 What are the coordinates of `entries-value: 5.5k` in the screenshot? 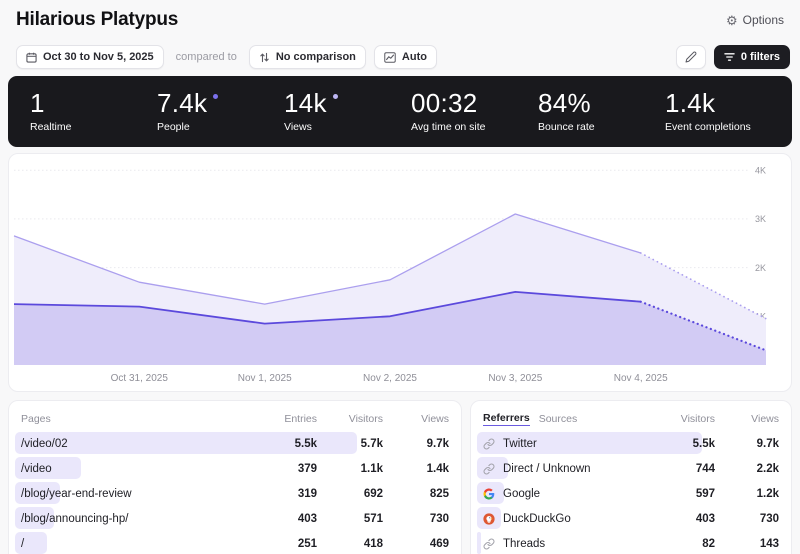 It's located at (305, 443).